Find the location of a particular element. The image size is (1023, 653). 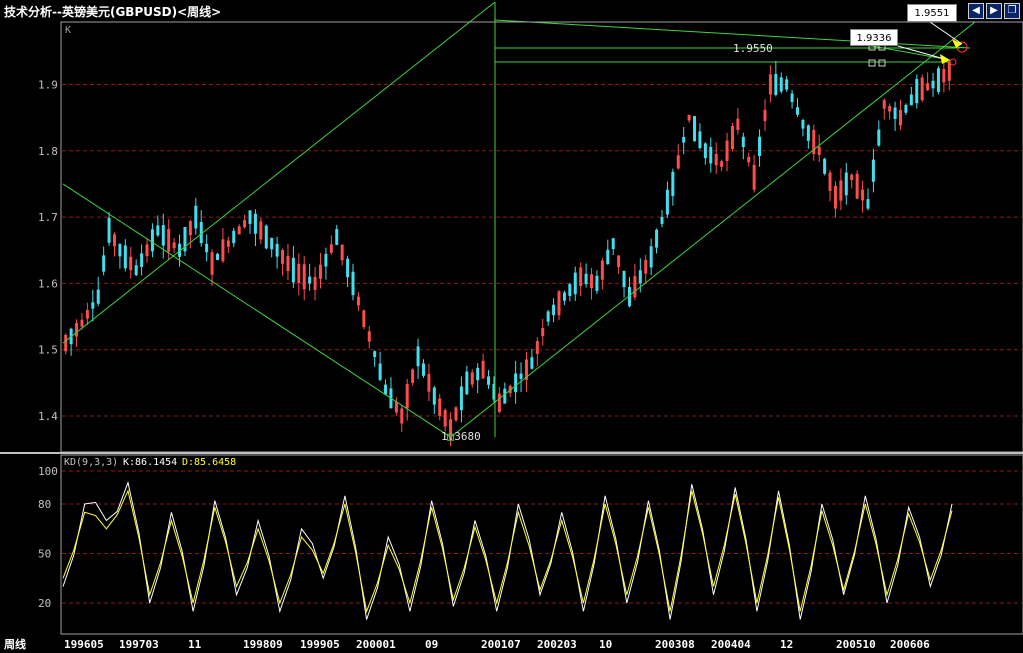

date-tick-label: 200404 is located at coordinates (731, 644).